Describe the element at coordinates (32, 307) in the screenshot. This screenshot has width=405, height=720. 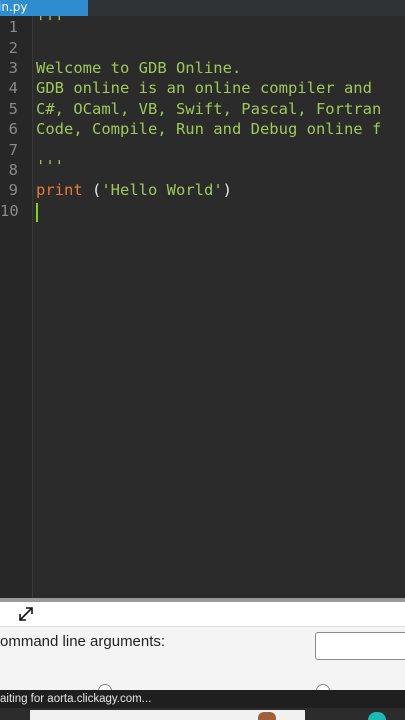
I see `gutter-divider` at that location.